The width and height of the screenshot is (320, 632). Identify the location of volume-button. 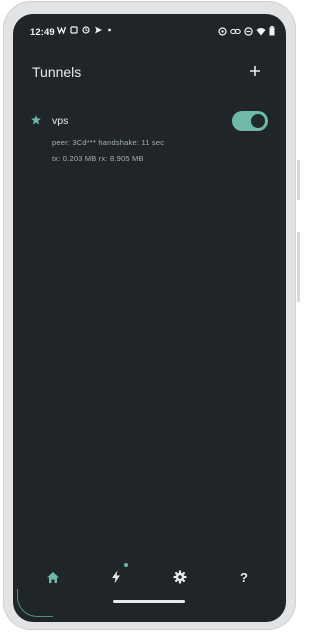
(298, 180).